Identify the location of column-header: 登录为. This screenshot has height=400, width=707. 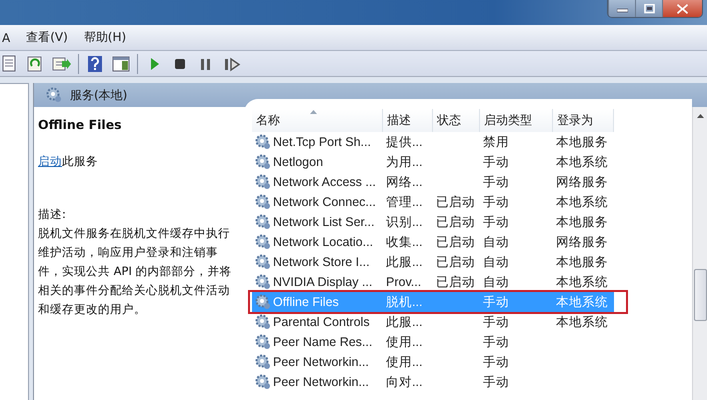
(583, 120).